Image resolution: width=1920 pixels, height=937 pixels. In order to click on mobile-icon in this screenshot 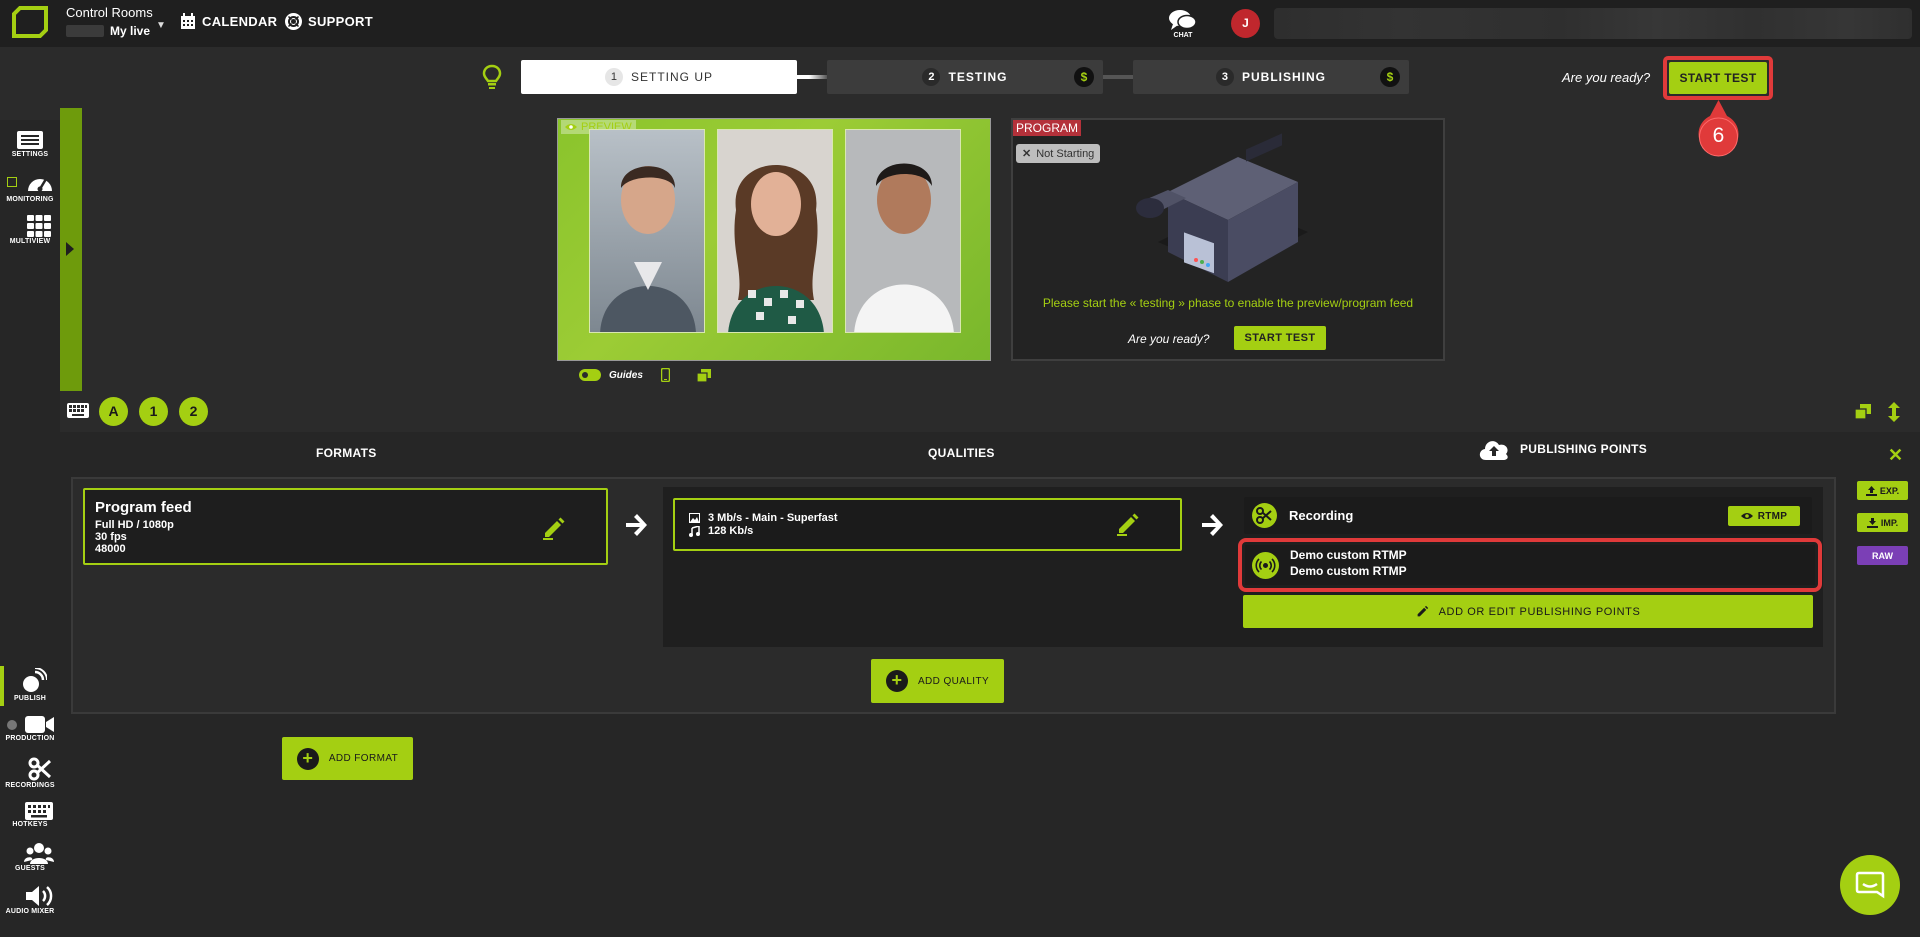, I will do `click(665, 375)`.